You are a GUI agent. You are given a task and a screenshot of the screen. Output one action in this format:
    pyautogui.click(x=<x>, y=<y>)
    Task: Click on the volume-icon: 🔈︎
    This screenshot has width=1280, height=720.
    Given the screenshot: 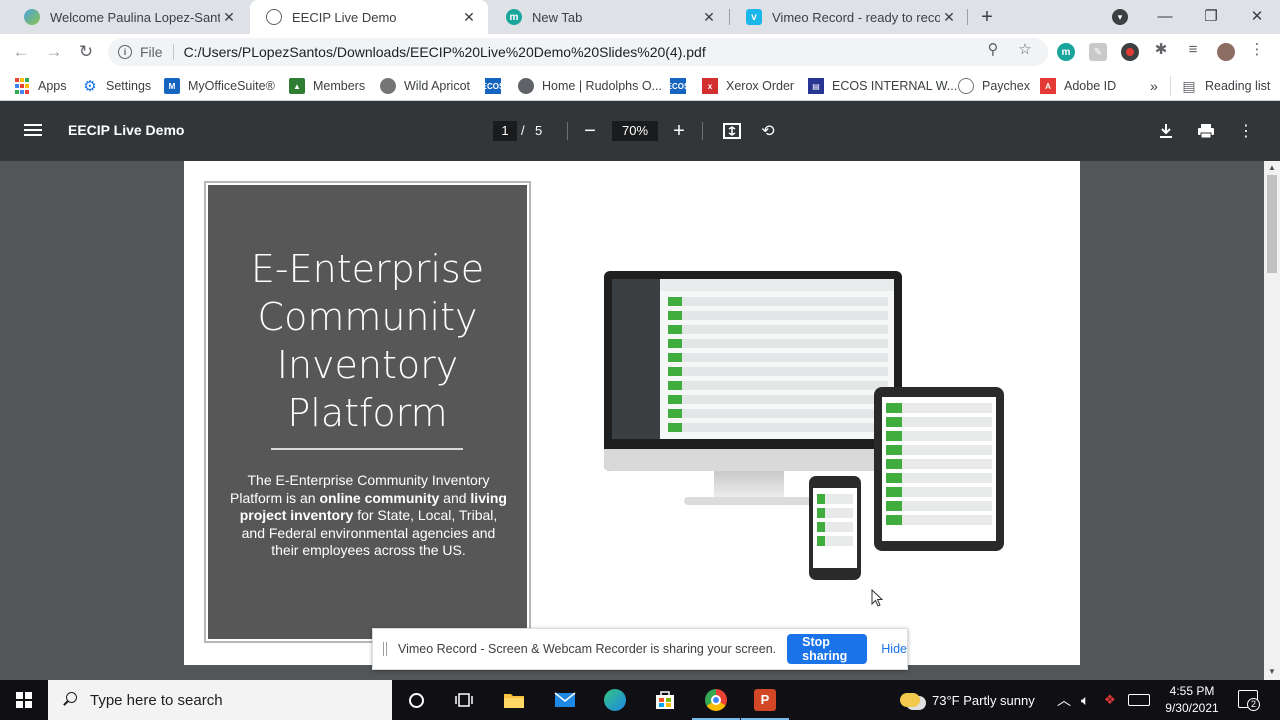 What is the action you would take?
    pyautogui.click(x=1085, y=700)
    